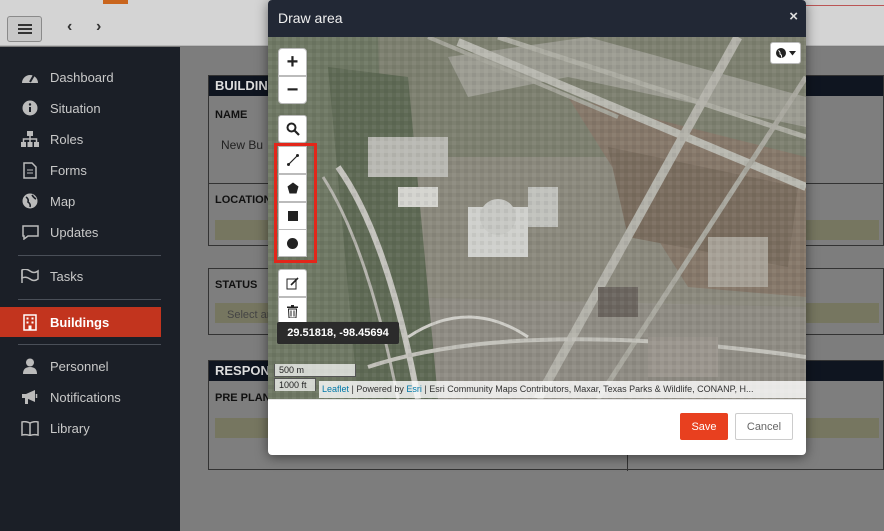  What do you see at coordinates (30, 77) in the screenshot?
I see `dashboard-icon` at bounding box center [30, 77].